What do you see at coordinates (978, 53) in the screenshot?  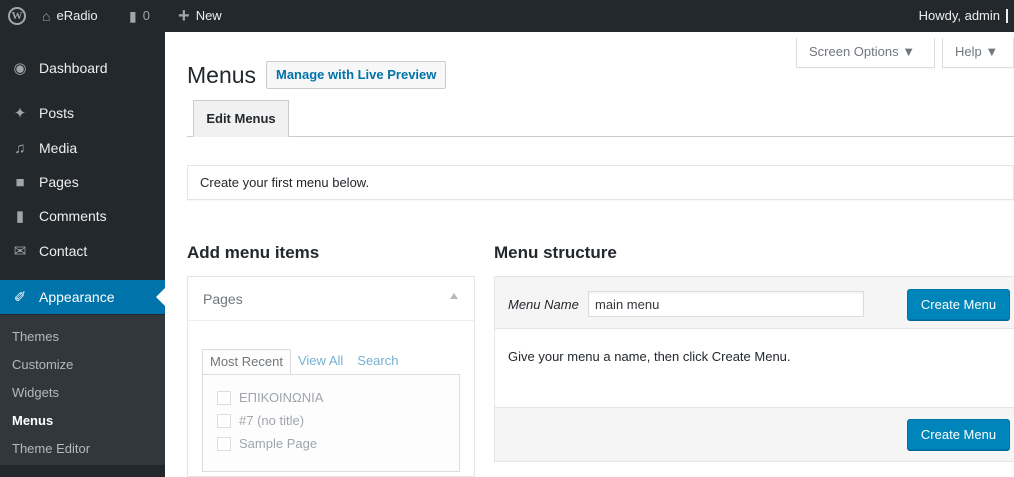 I see `help-button: Help ▼` at bounding box center [978, 53].